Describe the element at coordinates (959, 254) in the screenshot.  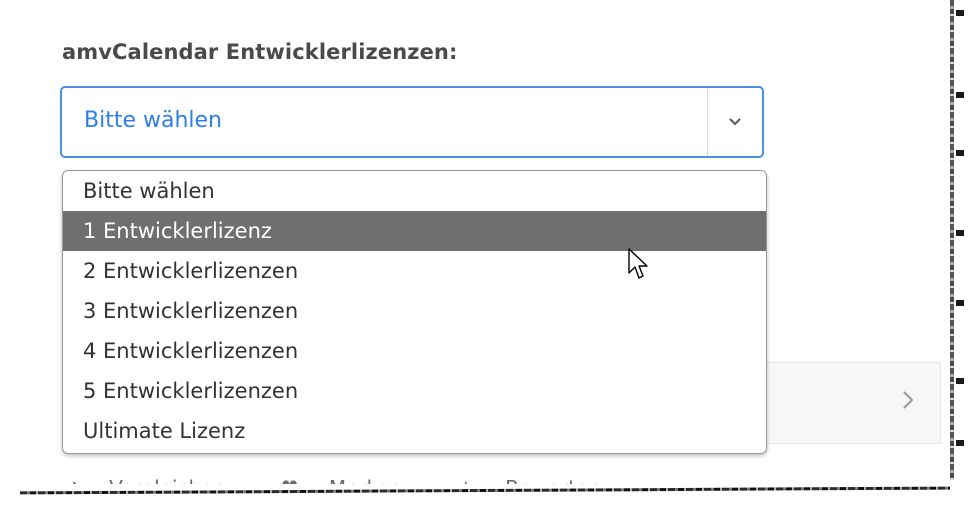
I see `torn-right-edge` at that location.